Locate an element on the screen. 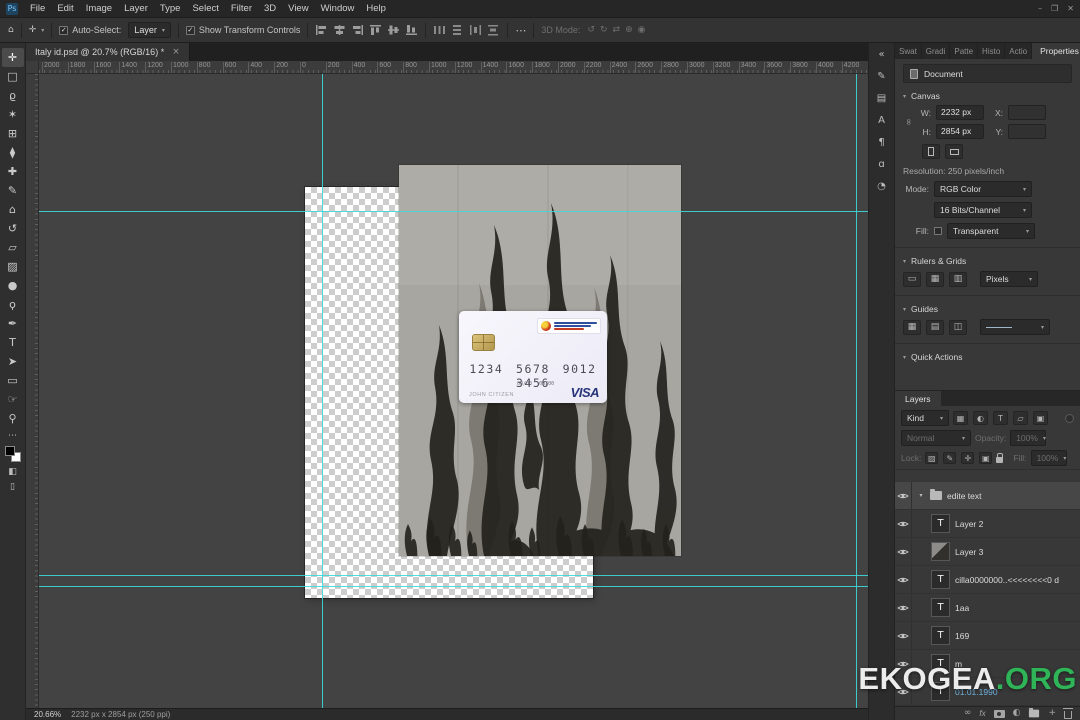 The width and height of the screenshot is (1080, 720). tab-layers: Layers is located at coordinates (918, 398).